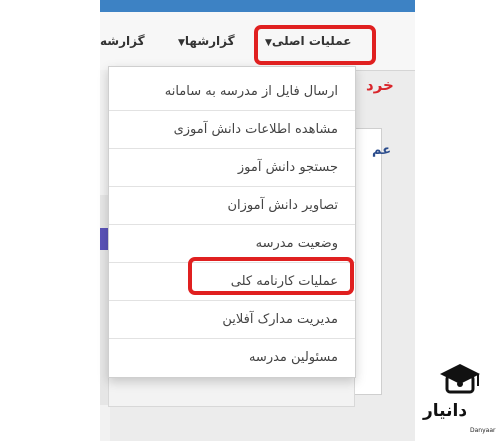  What do you see at coordinates (380, 85) in the screenshot?
I see `page-heading-red: خرد` at bounding box center [380, 85].